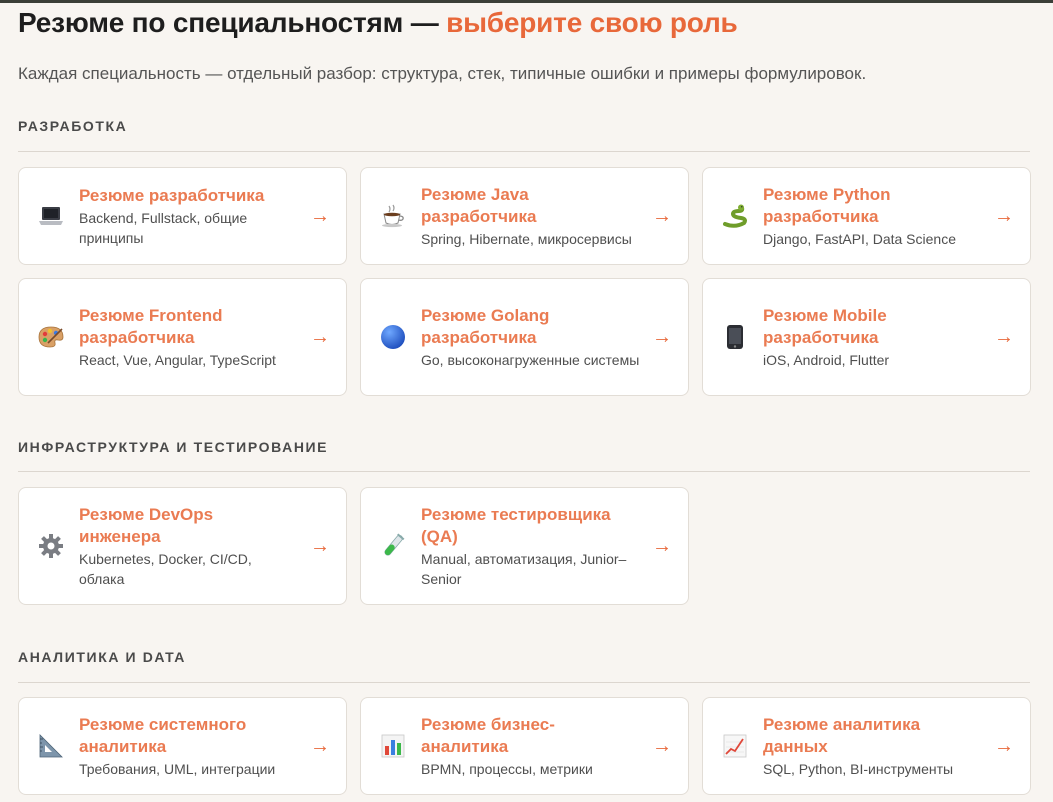  What do you see at coordinates (151, 326) in the screenshot?
I see `card-title: Резюме Frontend разработчика` at bounding box center [151, 326].